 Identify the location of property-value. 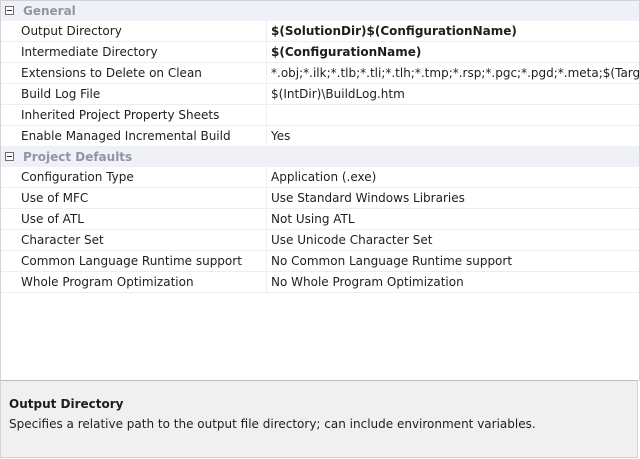
(453, 115).